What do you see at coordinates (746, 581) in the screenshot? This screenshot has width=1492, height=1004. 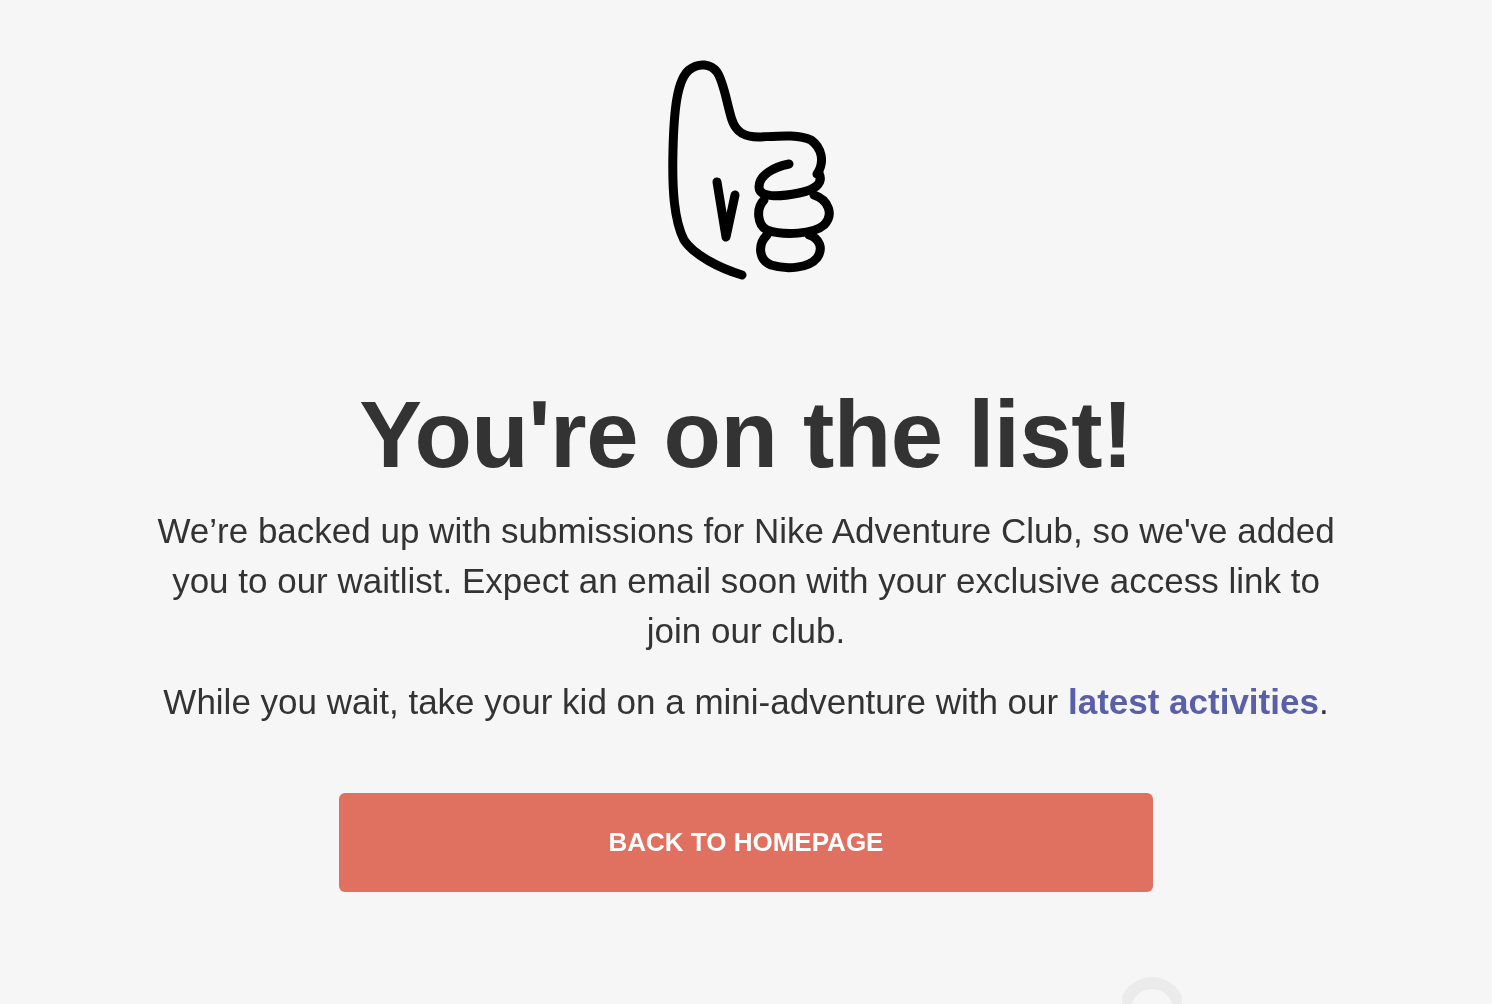 I see `waitlist-message: We’re backed up with submissions for Nike Adventure Club, so we've added you to our waitlist. Expect an email soon with your exclusive access link to join our club.` at bounding box center [746, 581].